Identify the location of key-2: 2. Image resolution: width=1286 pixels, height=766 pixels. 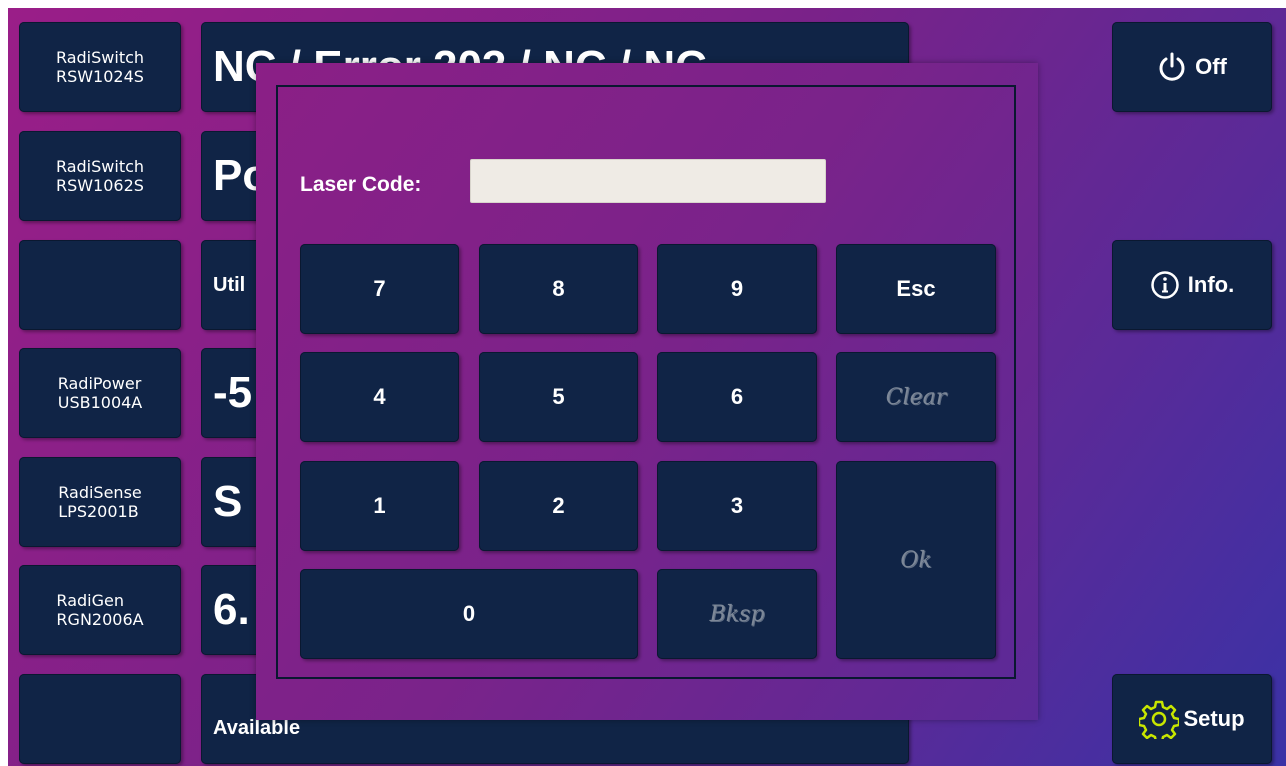
(558, 506).